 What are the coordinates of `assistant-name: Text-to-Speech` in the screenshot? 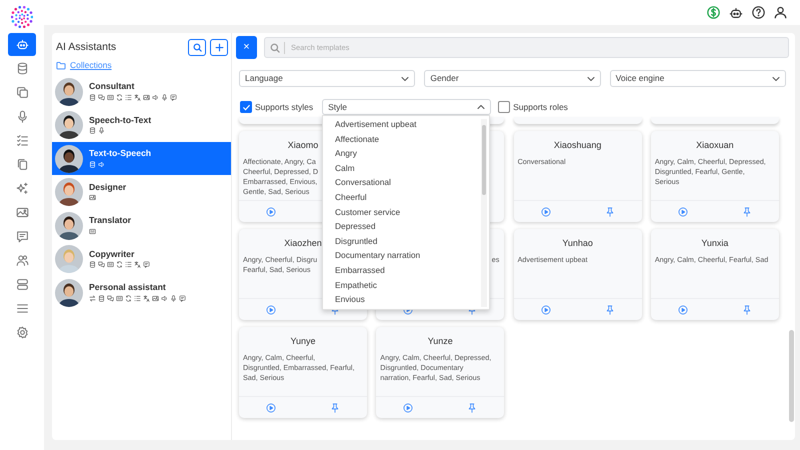 It's located at (120, 154).